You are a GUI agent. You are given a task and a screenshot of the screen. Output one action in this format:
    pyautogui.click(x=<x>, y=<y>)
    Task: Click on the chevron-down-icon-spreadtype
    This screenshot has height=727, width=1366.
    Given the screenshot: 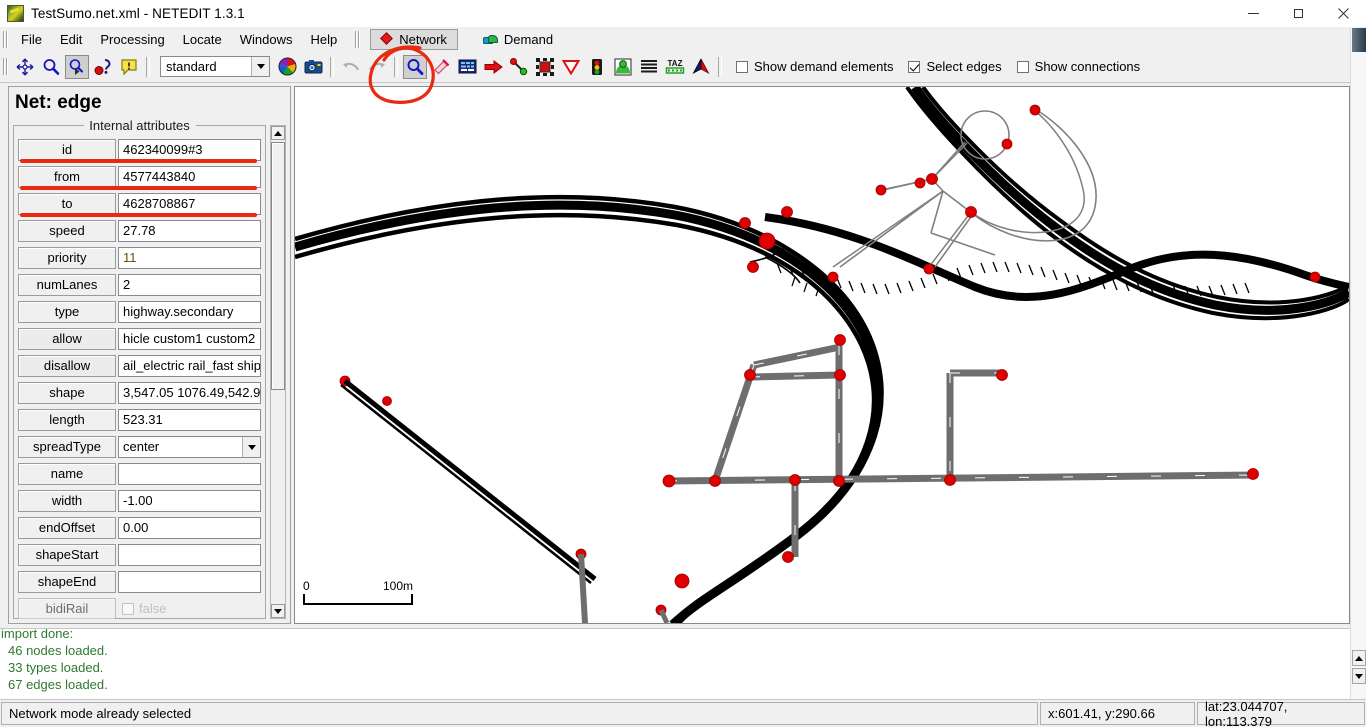 What is the action you would take?
    pyautogui.click(x=251, y=447)
    